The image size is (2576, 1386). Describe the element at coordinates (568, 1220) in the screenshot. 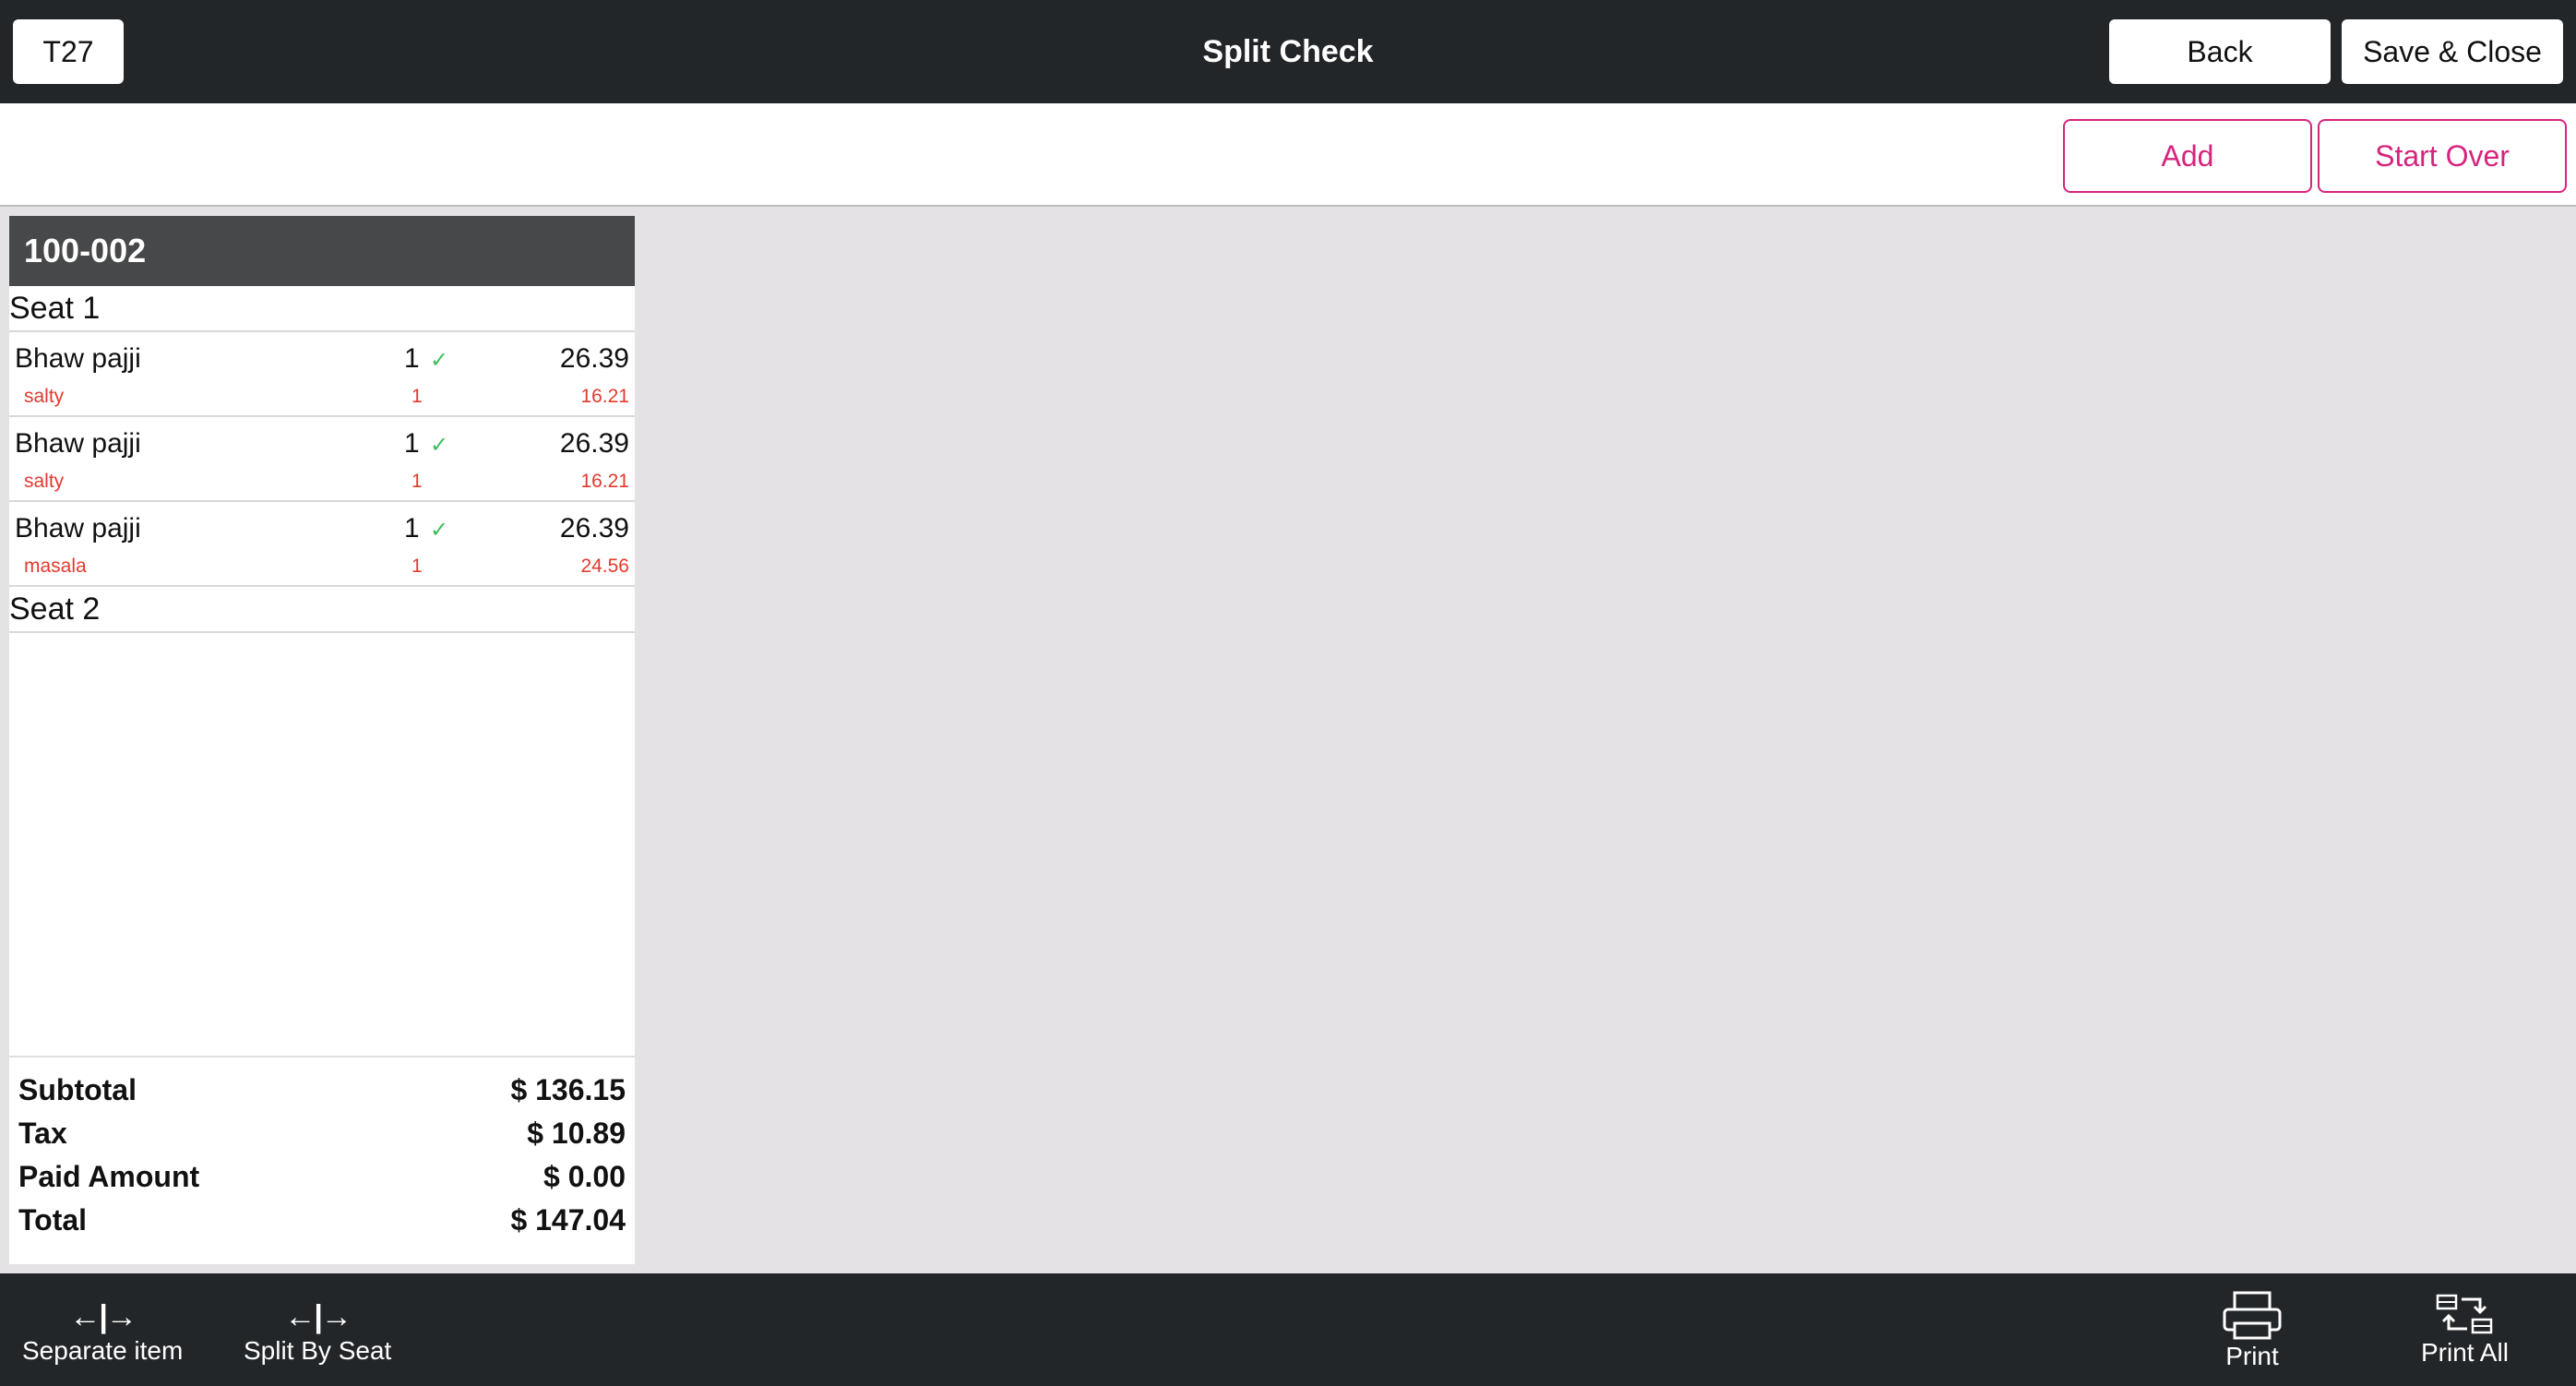

I see `total-value: $ 147.04` at that location.